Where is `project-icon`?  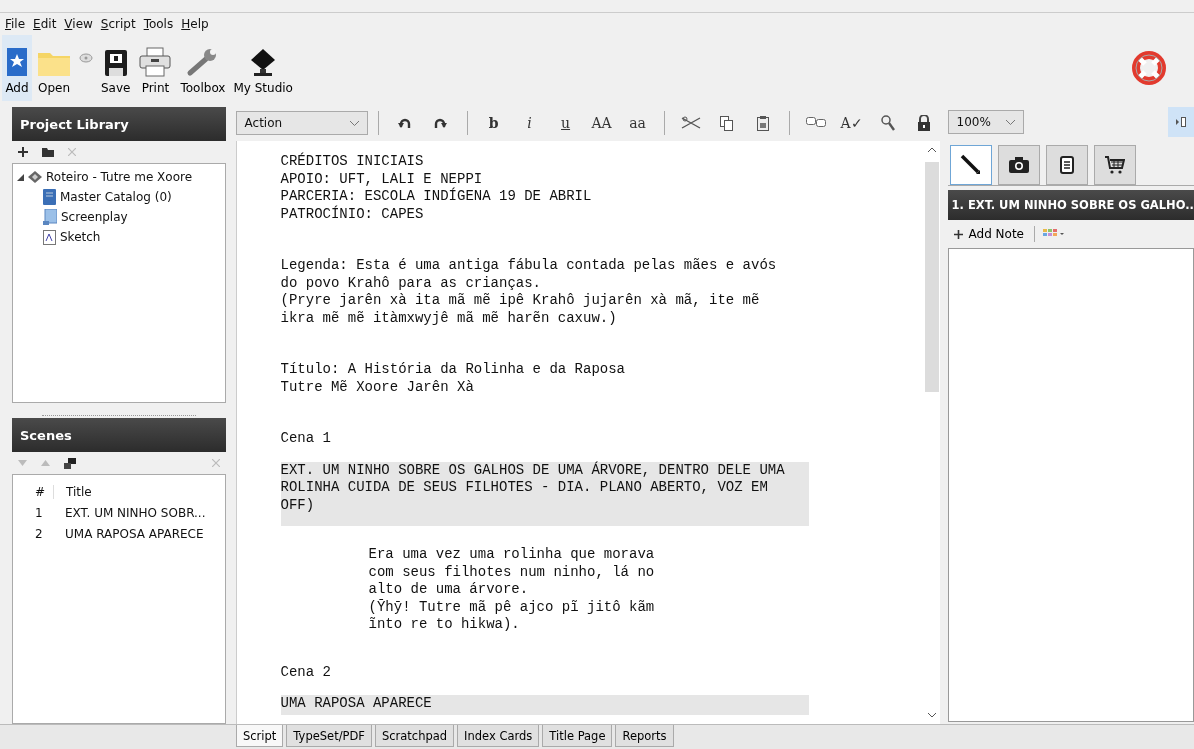 project-icon is located at coordinates (35, 177).